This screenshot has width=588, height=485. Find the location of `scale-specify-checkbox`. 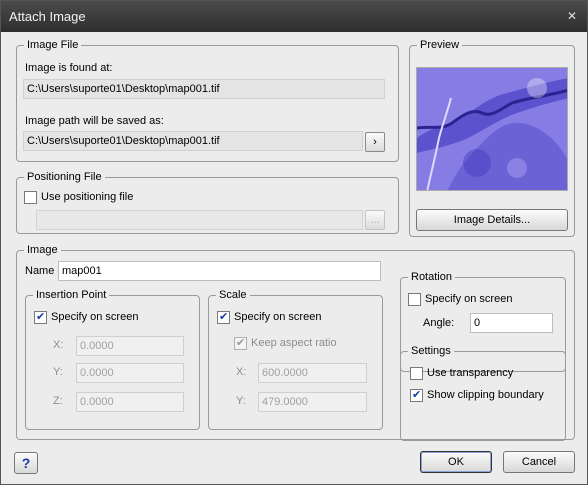

scale-specify-checkbox is located at coordinates (223, 317).